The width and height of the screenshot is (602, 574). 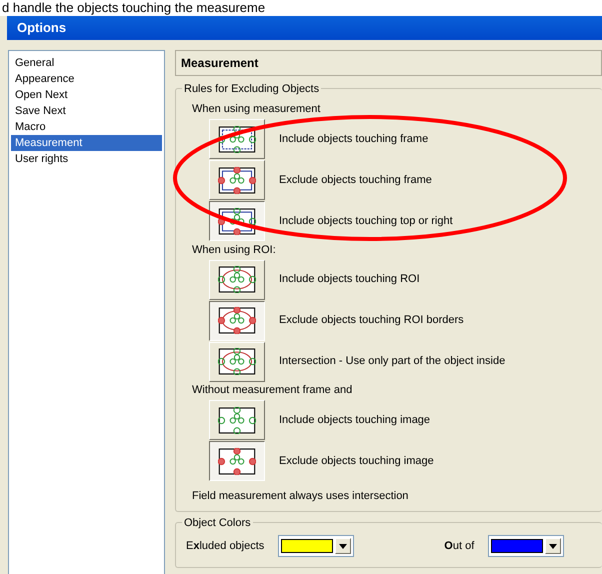 I want to click on category-item: Macro, so click(x=86, y=127).